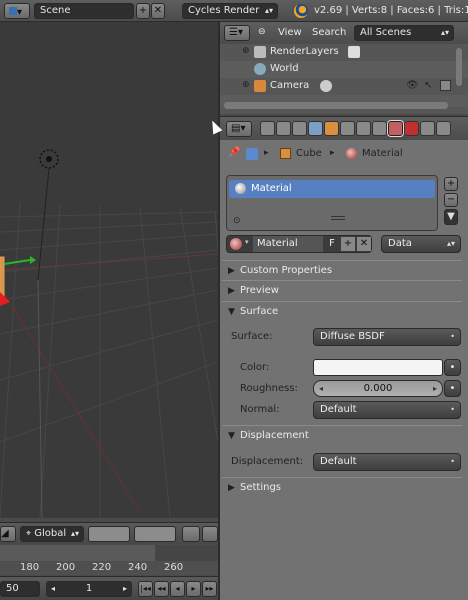 Image resolution: width=468 pixels, height=600 pixels. What do you see at coordinates (267, 128) in the screenshot?
I see `render-tab-icon` at bounding box center [267, 128].